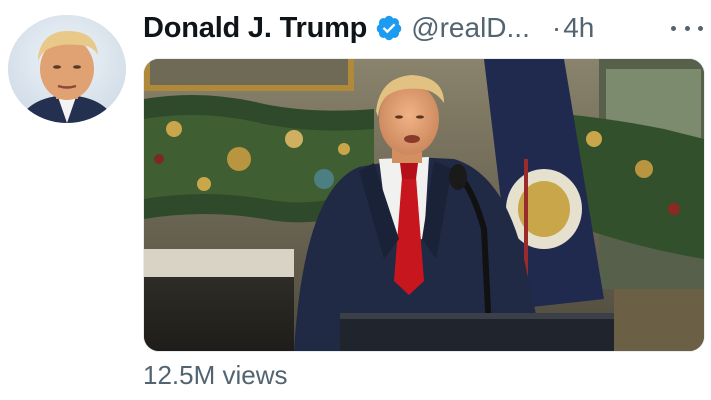  Describe the element at coordinates (255, 28) in the screenshot. I see `display-name: Donald J. Trump` at that location.